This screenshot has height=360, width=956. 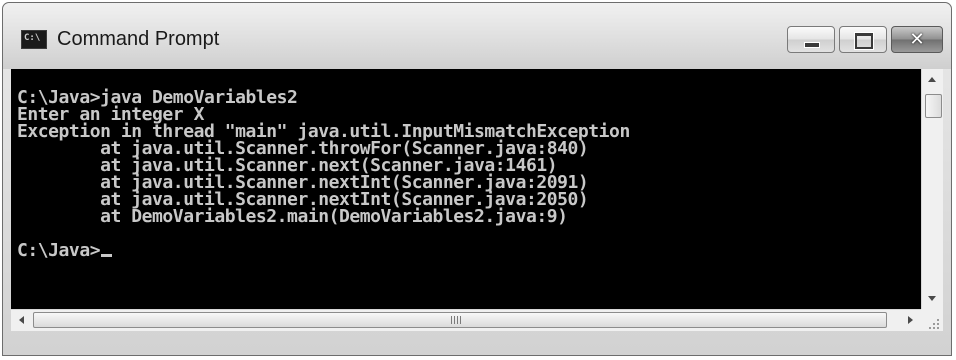 What do you see at coordinates (811, 39) in the screenshot?
I see `minimize-button` at bounding box center [811, 39].